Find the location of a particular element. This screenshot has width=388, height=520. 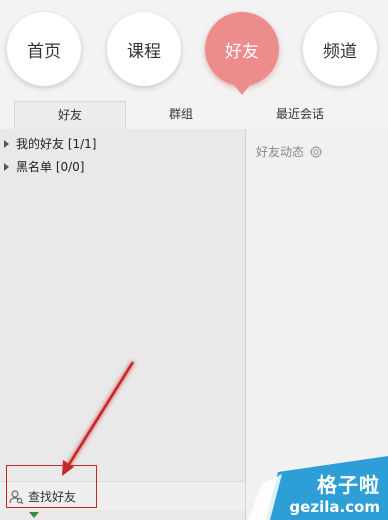

friend-group-my-friends: 我的好友 [1/1] is located at coordinates (48, 144).